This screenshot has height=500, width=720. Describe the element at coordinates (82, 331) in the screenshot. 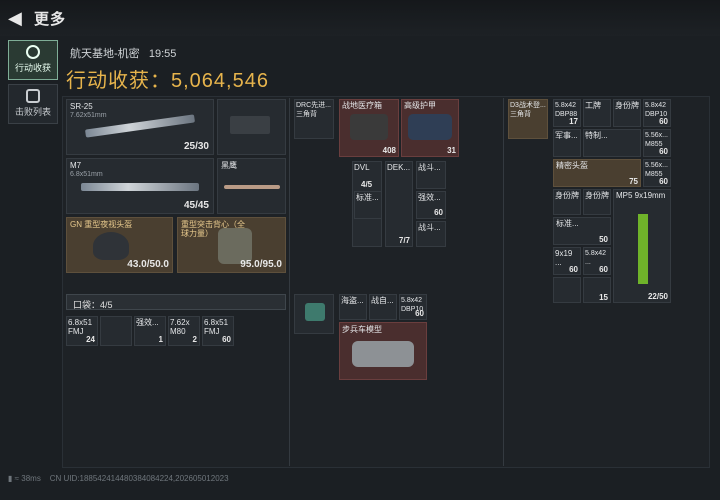

I see `pocket-item: 6.8x51 FMJ 24` at that location.